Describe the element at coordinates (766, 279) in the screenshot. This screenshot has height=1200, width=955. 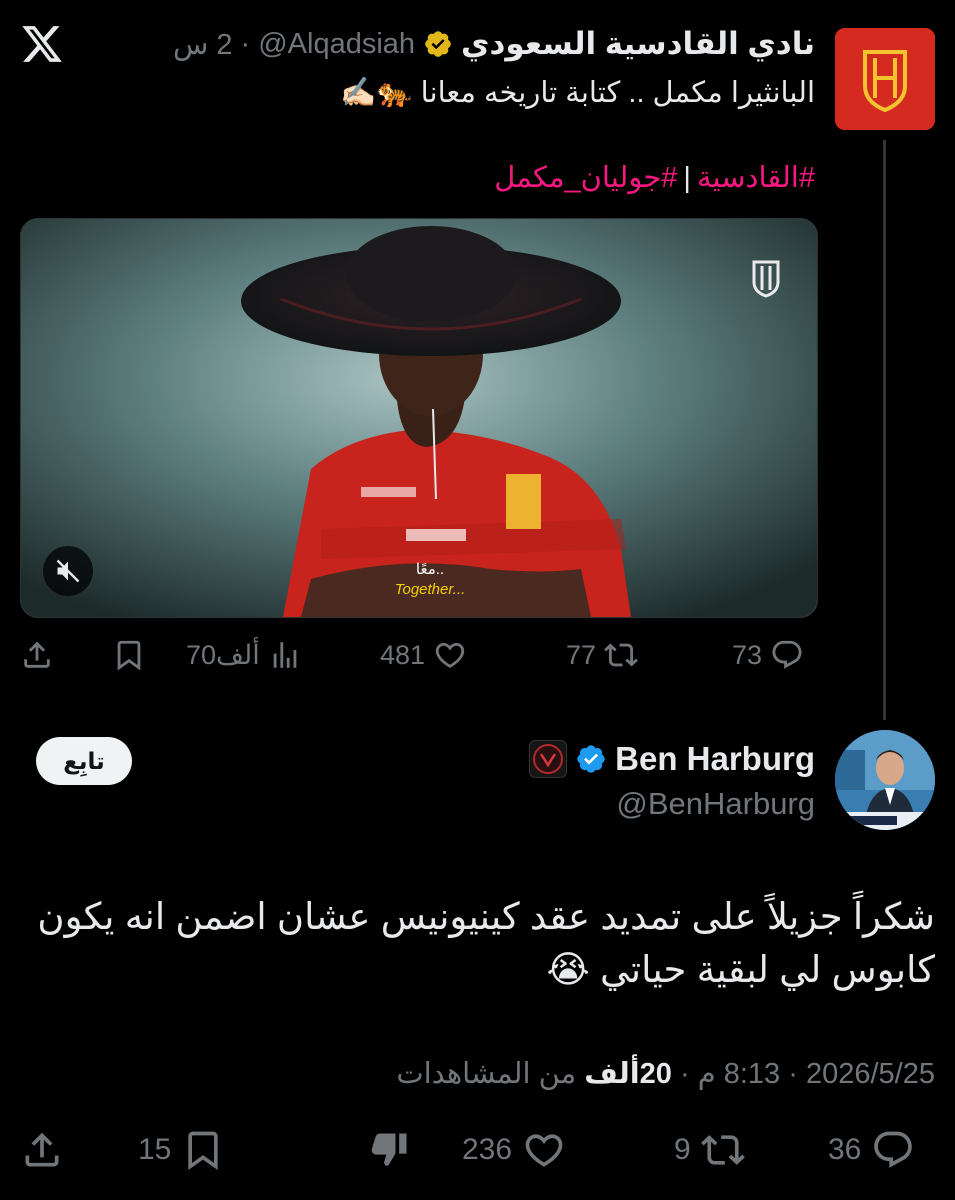
I see `club-watermark-icon` at that location.